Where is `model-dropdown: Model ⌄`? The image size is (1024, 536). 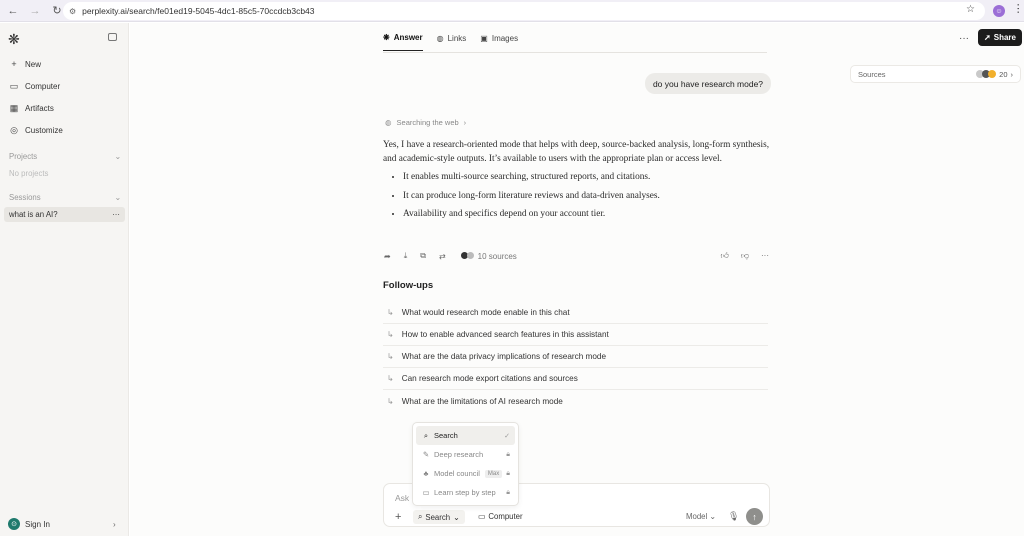
model-dropdown: Model ⌄ is located at coordinates (701, 516).